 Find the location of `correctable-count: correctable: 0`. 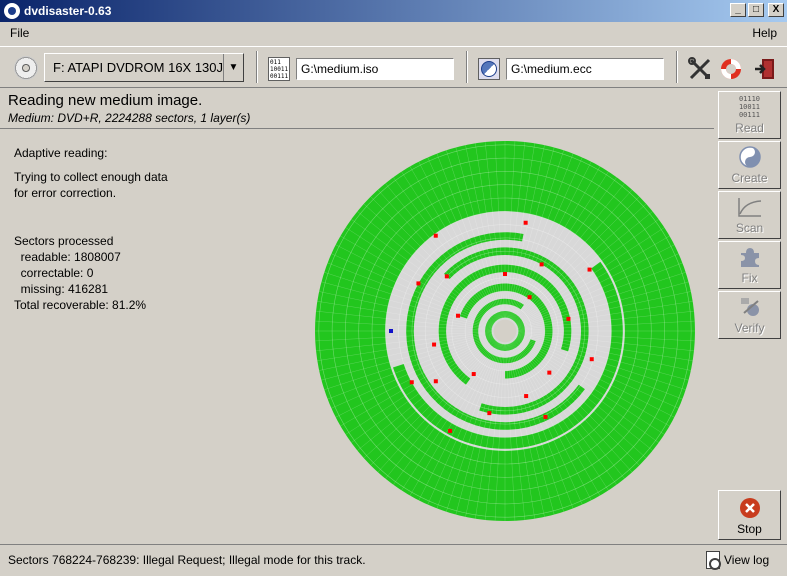

correctable-count: correctable: 0 is located at coordinates (54, 273).